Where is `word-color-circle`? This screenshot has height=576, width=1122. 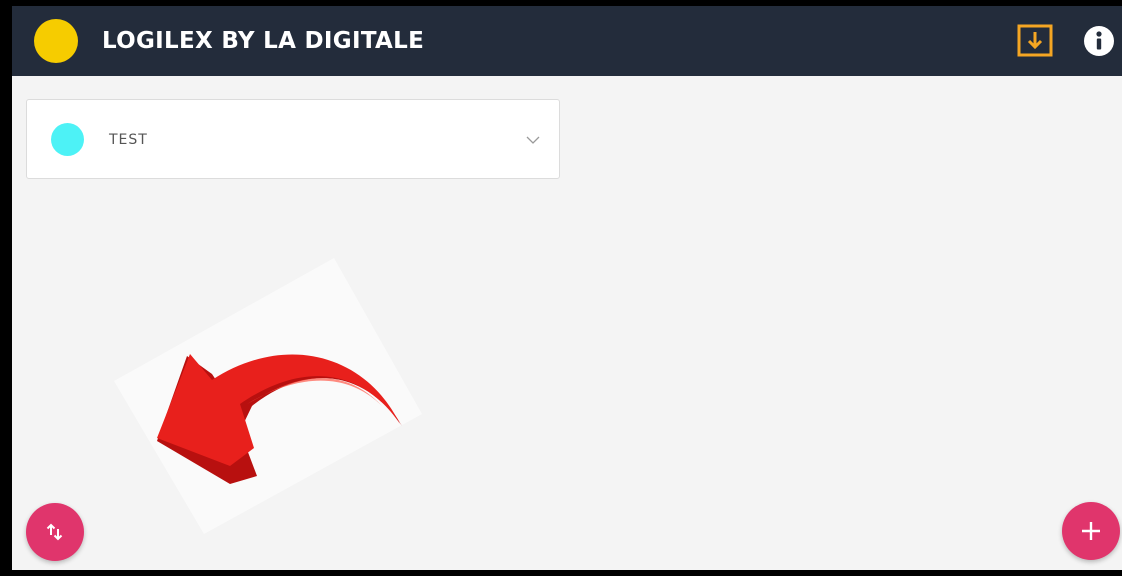
word-color-circle is located at coordinates (67, 139).